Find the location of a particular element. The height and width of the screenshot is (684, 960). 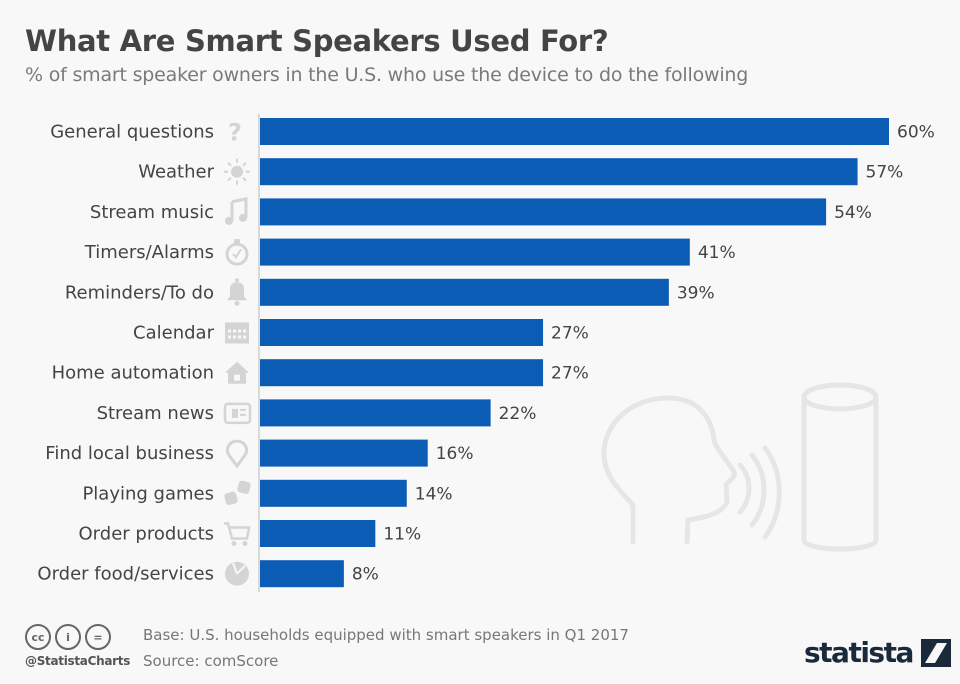

value-label: 16% is located at coordinates (455, 454).